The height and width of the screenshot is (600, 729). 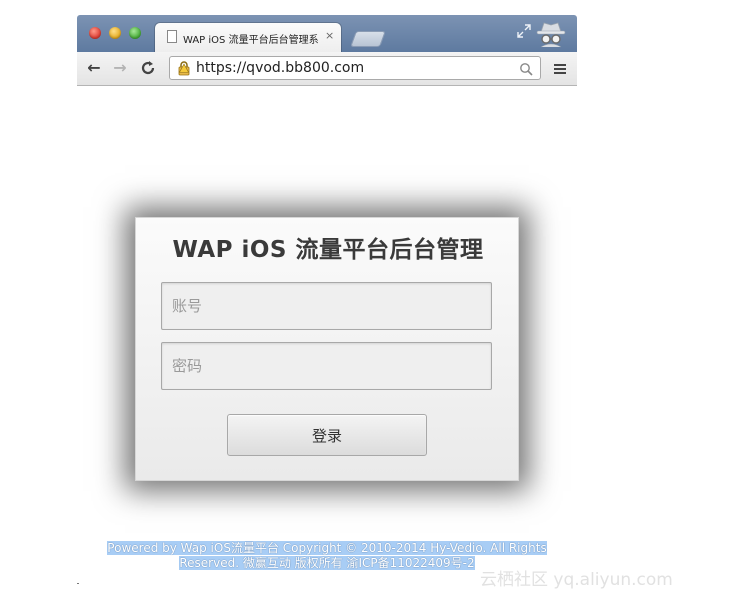 What do you see at coordinates (95, 33) in the screenshot?
I see `close-window-icon` at bounding box center [95, 33].